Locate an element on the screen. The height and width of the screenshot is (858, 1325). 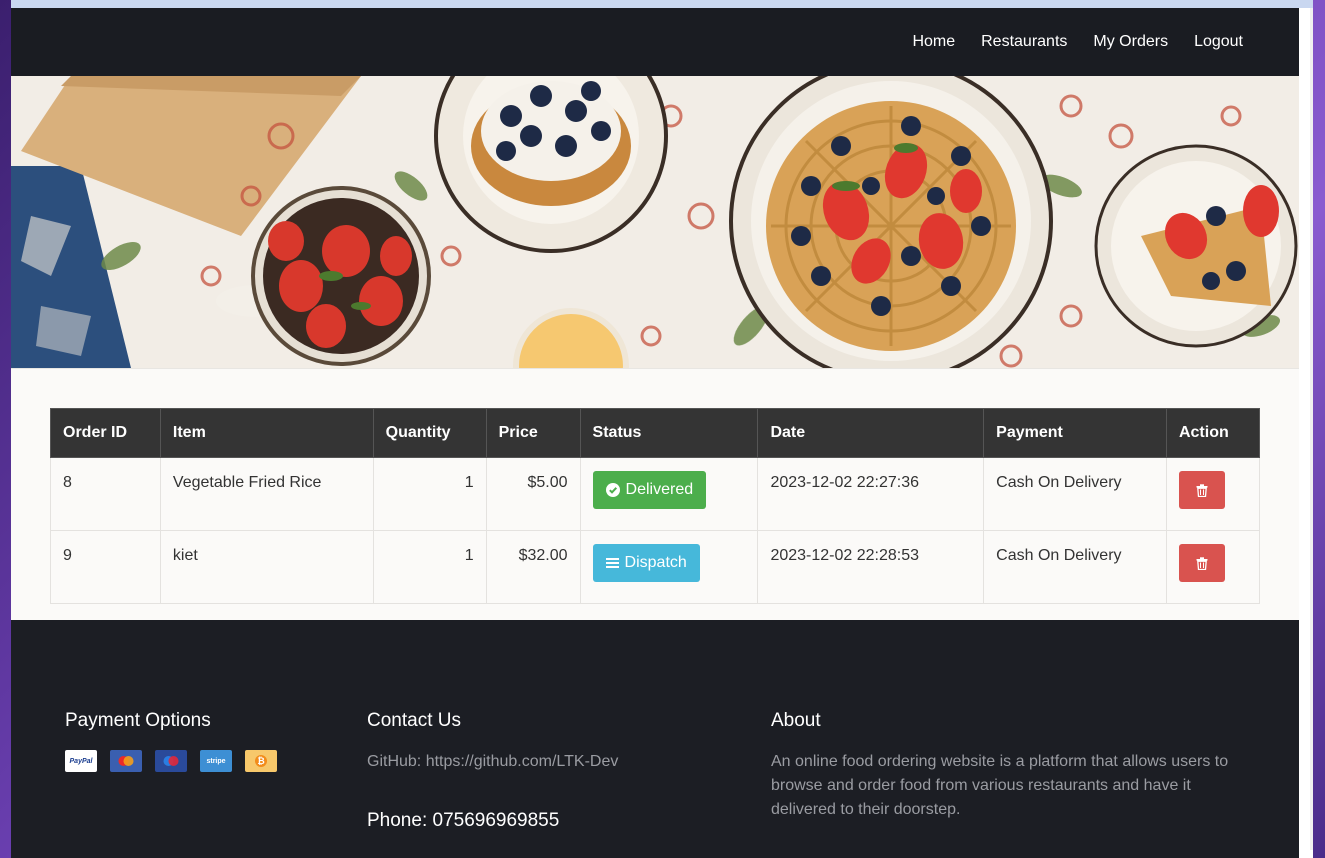
header-order-id: Order ID is located at coordinates (105, 433).